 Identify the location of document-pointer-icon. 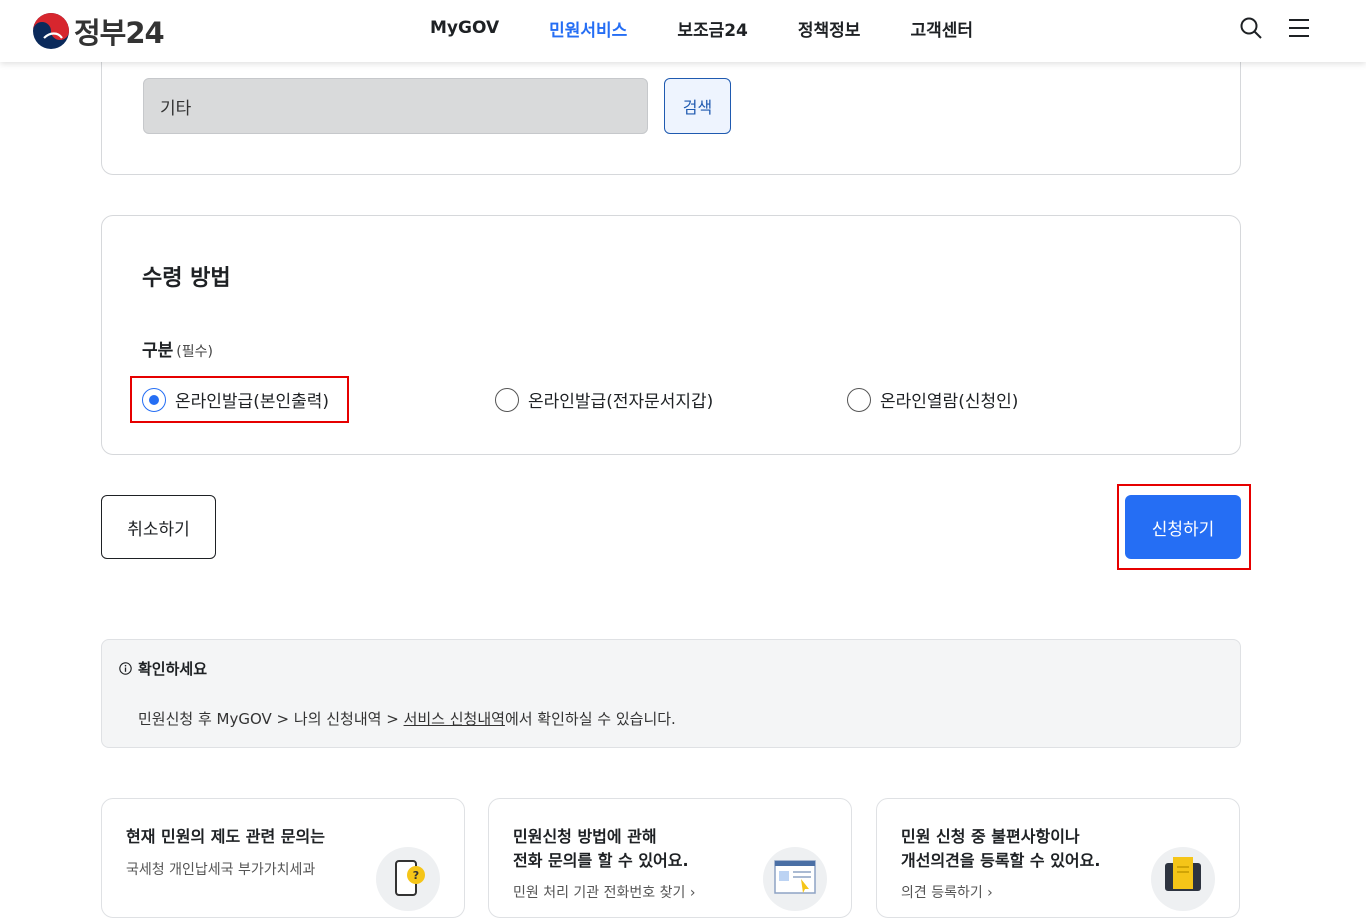
(795, 879).